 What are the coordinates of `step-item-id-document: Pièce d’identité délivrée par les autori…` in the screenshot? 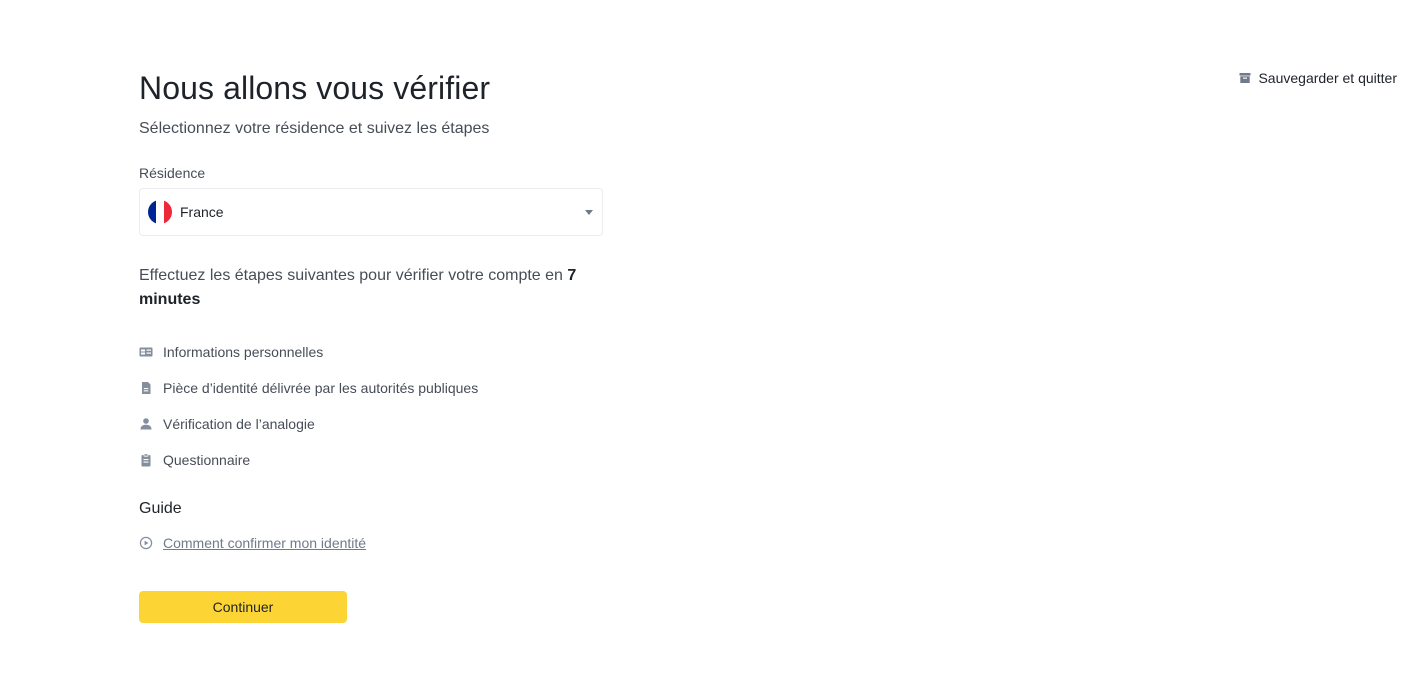 It's located at (371, 388).